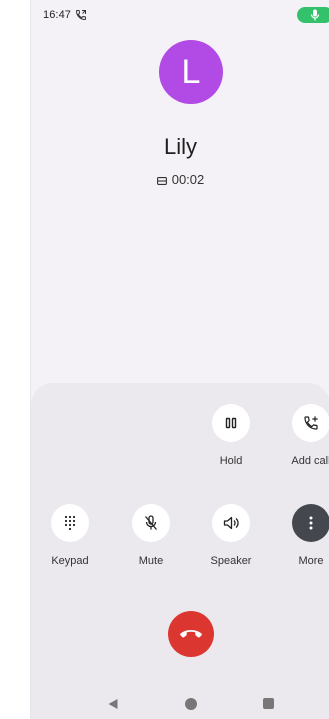 The image size is (329, 719). I want to click on mic-in-use-indicator, so click(313, 15).